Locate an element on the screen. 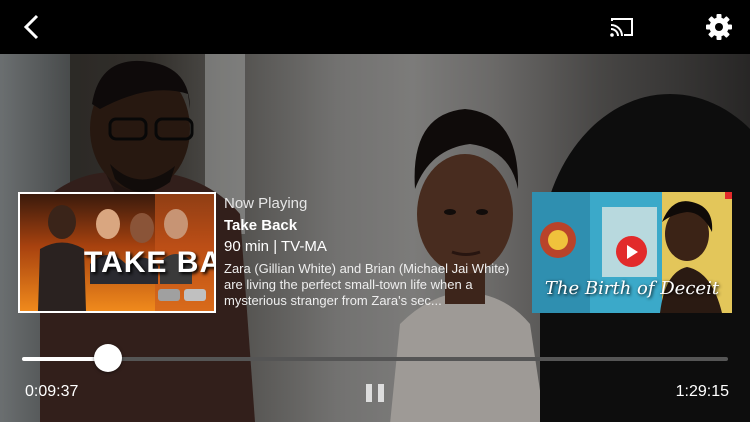 Image resolution: width=750 pixels, height=422 pixels. total-time: 1:29:15 is located at coordinates (702, 391).